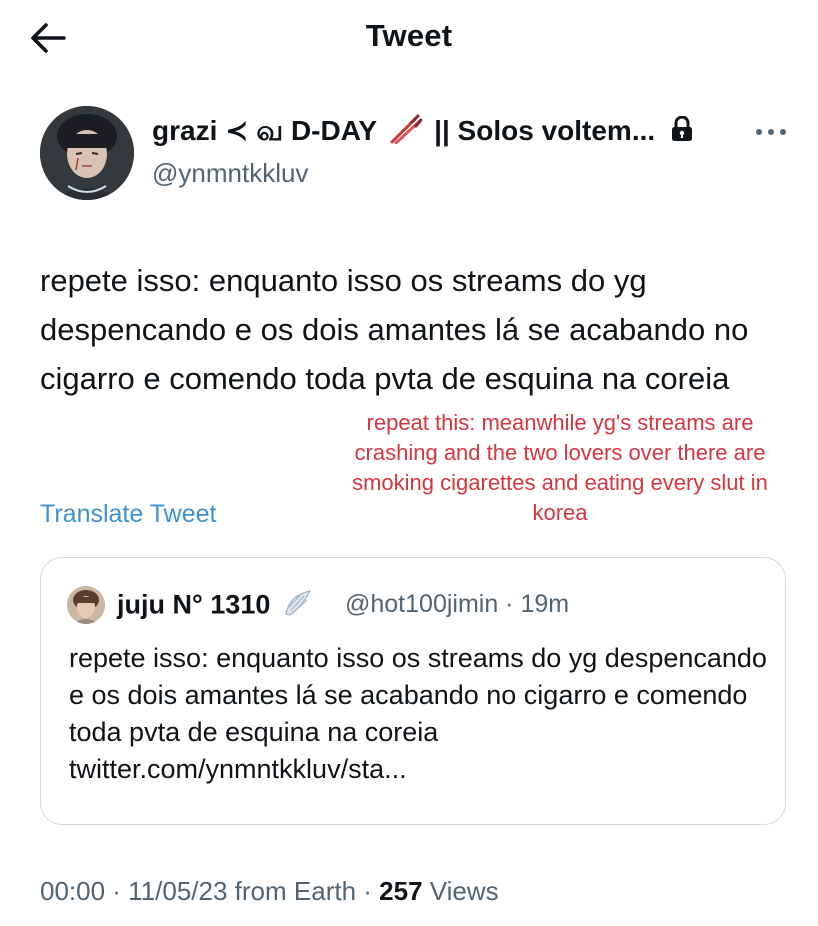 This screenshot has width=818, height=926. Describe the element at coordinates (297, 606) in the screenshot. I see `wing-icon` at that location.